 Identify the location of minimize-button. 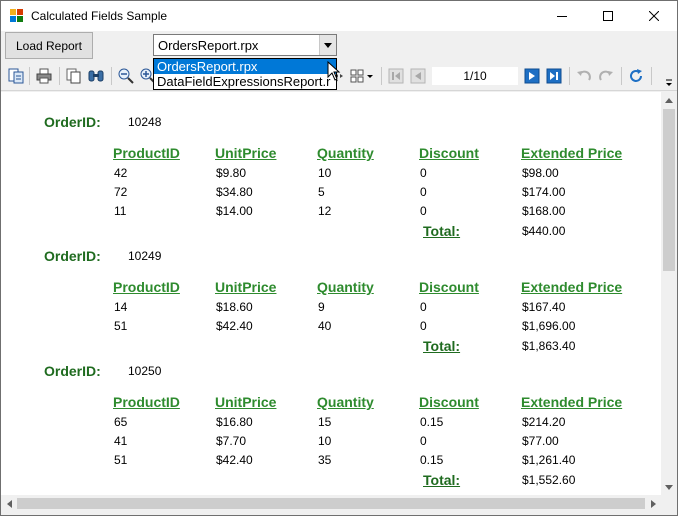
(562, 16).